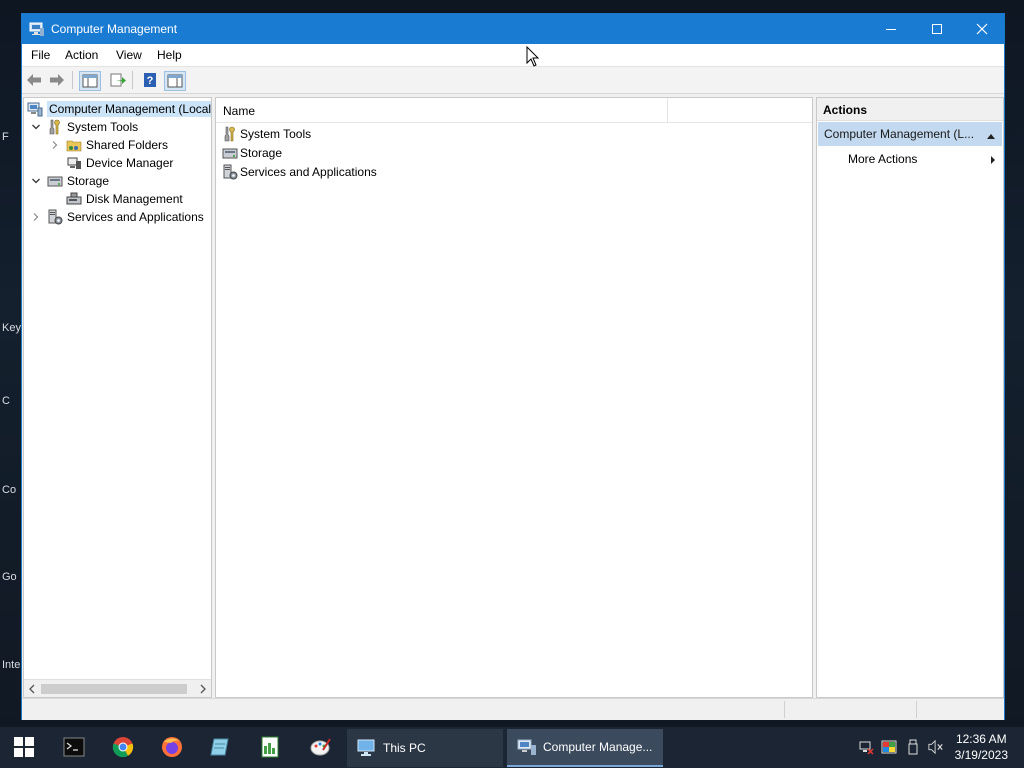 The image size is (1024, 768). Describe the element at coordinates (111, 163) in the screenshot. I see `tree-item-device-manager: Device Manager` at that location.